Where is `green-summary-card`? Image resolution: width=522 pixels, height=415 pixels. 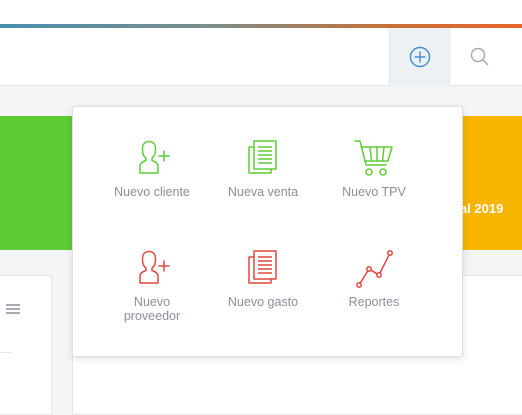
green-summary-card is located at coordinates (36, 183).